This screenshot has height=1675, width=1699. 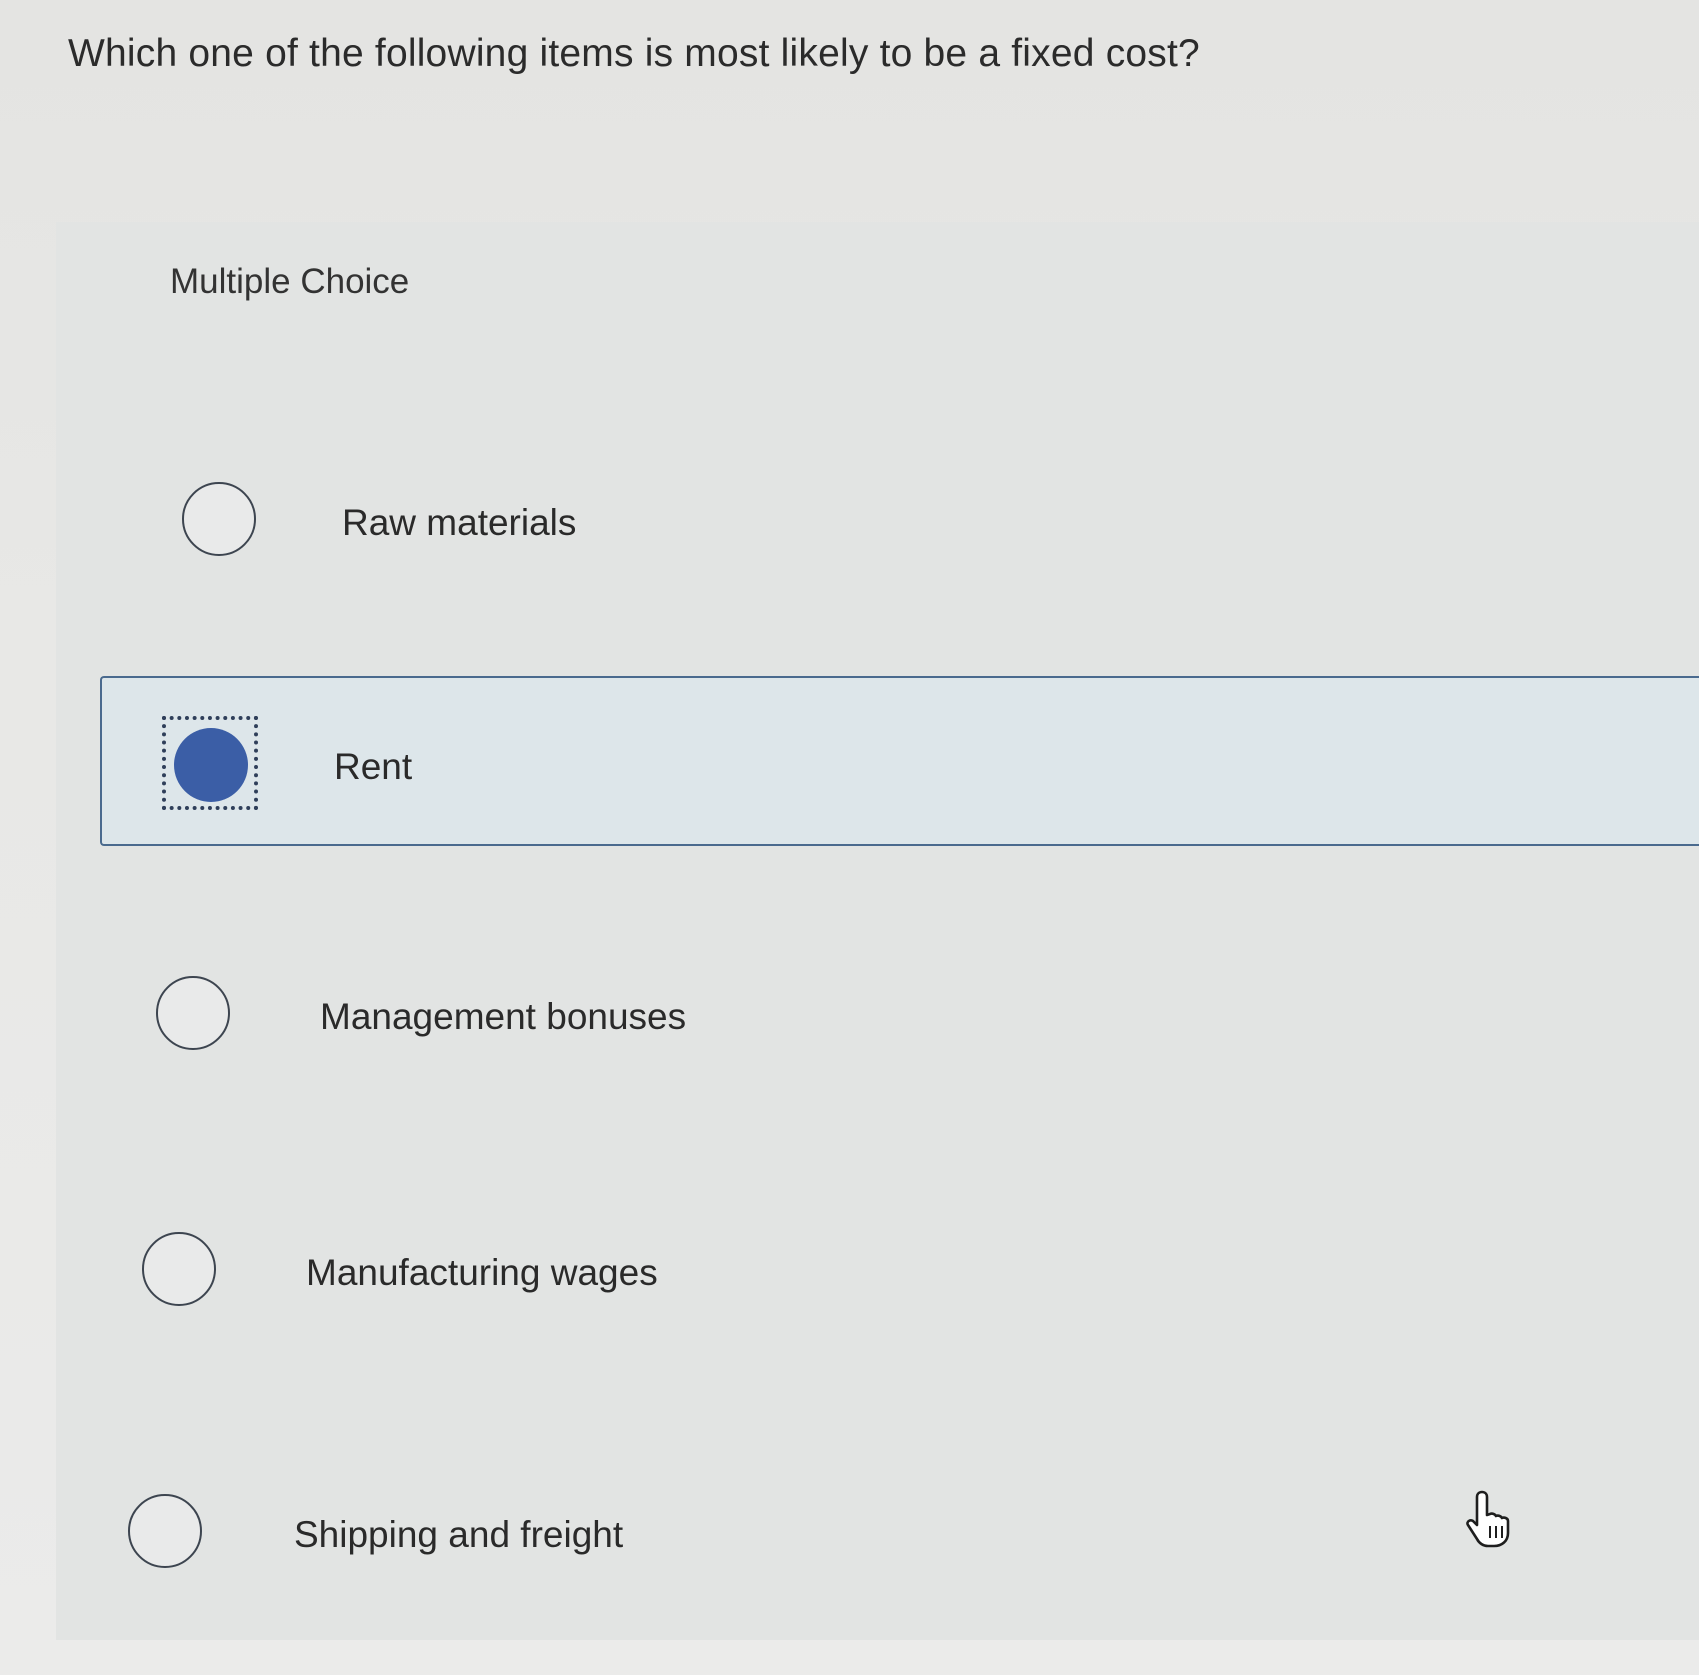 What do you see at coordinates (211, 765) in the screenshot?
I see `radio-button-checked` at bounding box center [211, 765].